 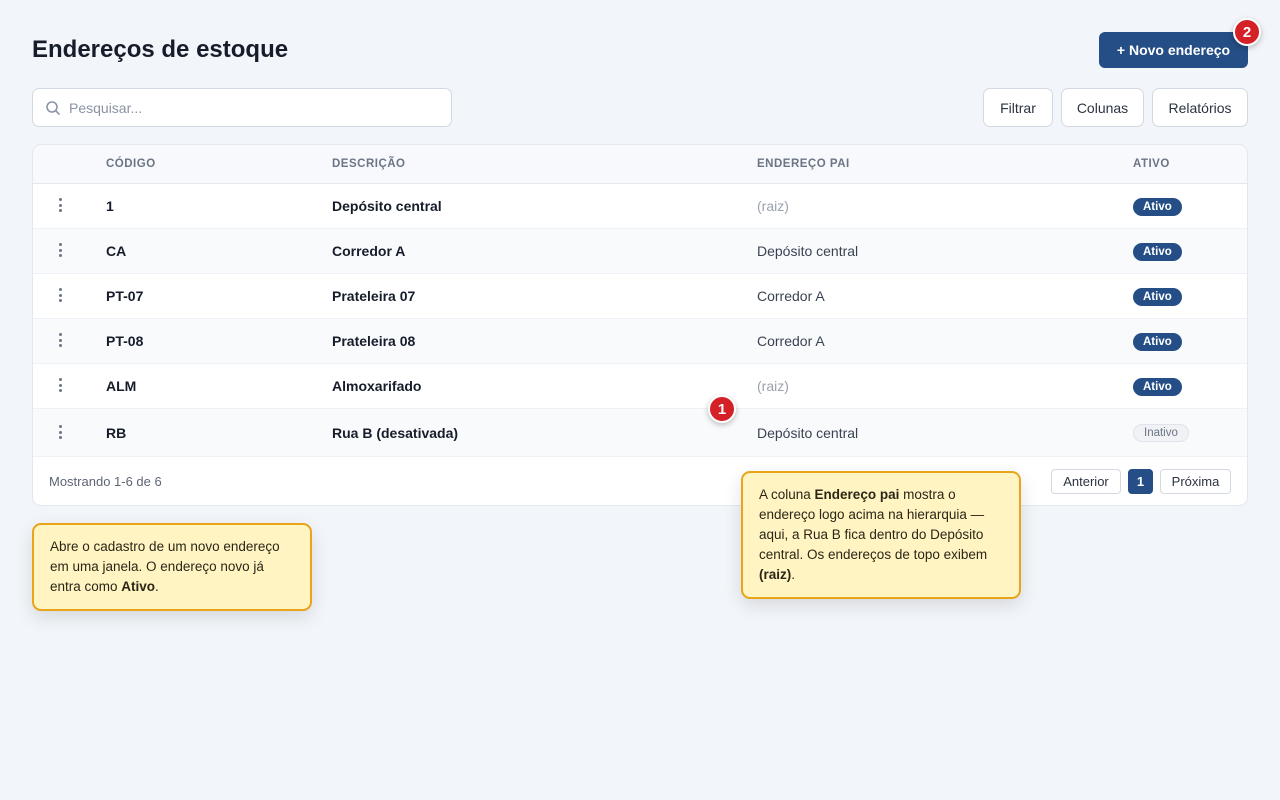 What do you see at coordinates (640, 386) in the screenshot?
I see `table-row: ALM Almoxarifado (raiz) Ativo` at bounding box center [640, 386].